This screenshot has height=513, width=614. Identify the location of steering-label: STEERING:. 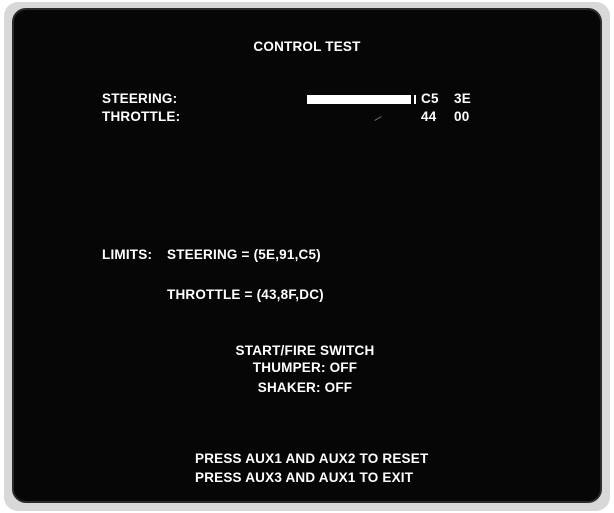
(140, 98).